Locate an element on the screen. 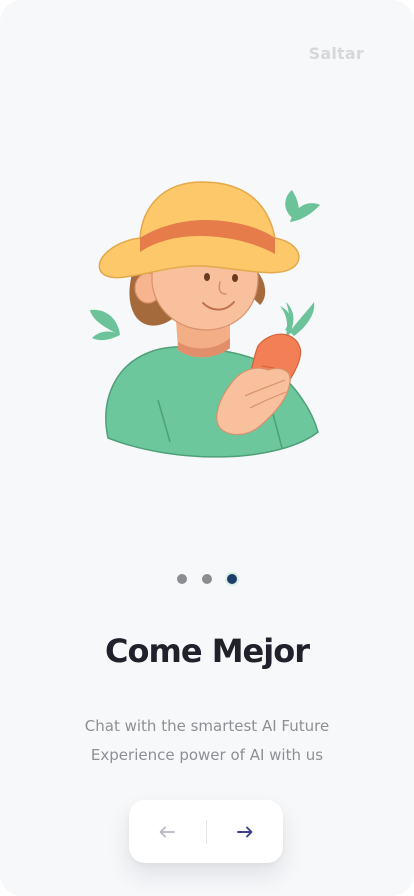 The width and height of the screenshot is (414, 896). description-line-1: Chat with the smartest AI Future is located at coordinates (207, 726).